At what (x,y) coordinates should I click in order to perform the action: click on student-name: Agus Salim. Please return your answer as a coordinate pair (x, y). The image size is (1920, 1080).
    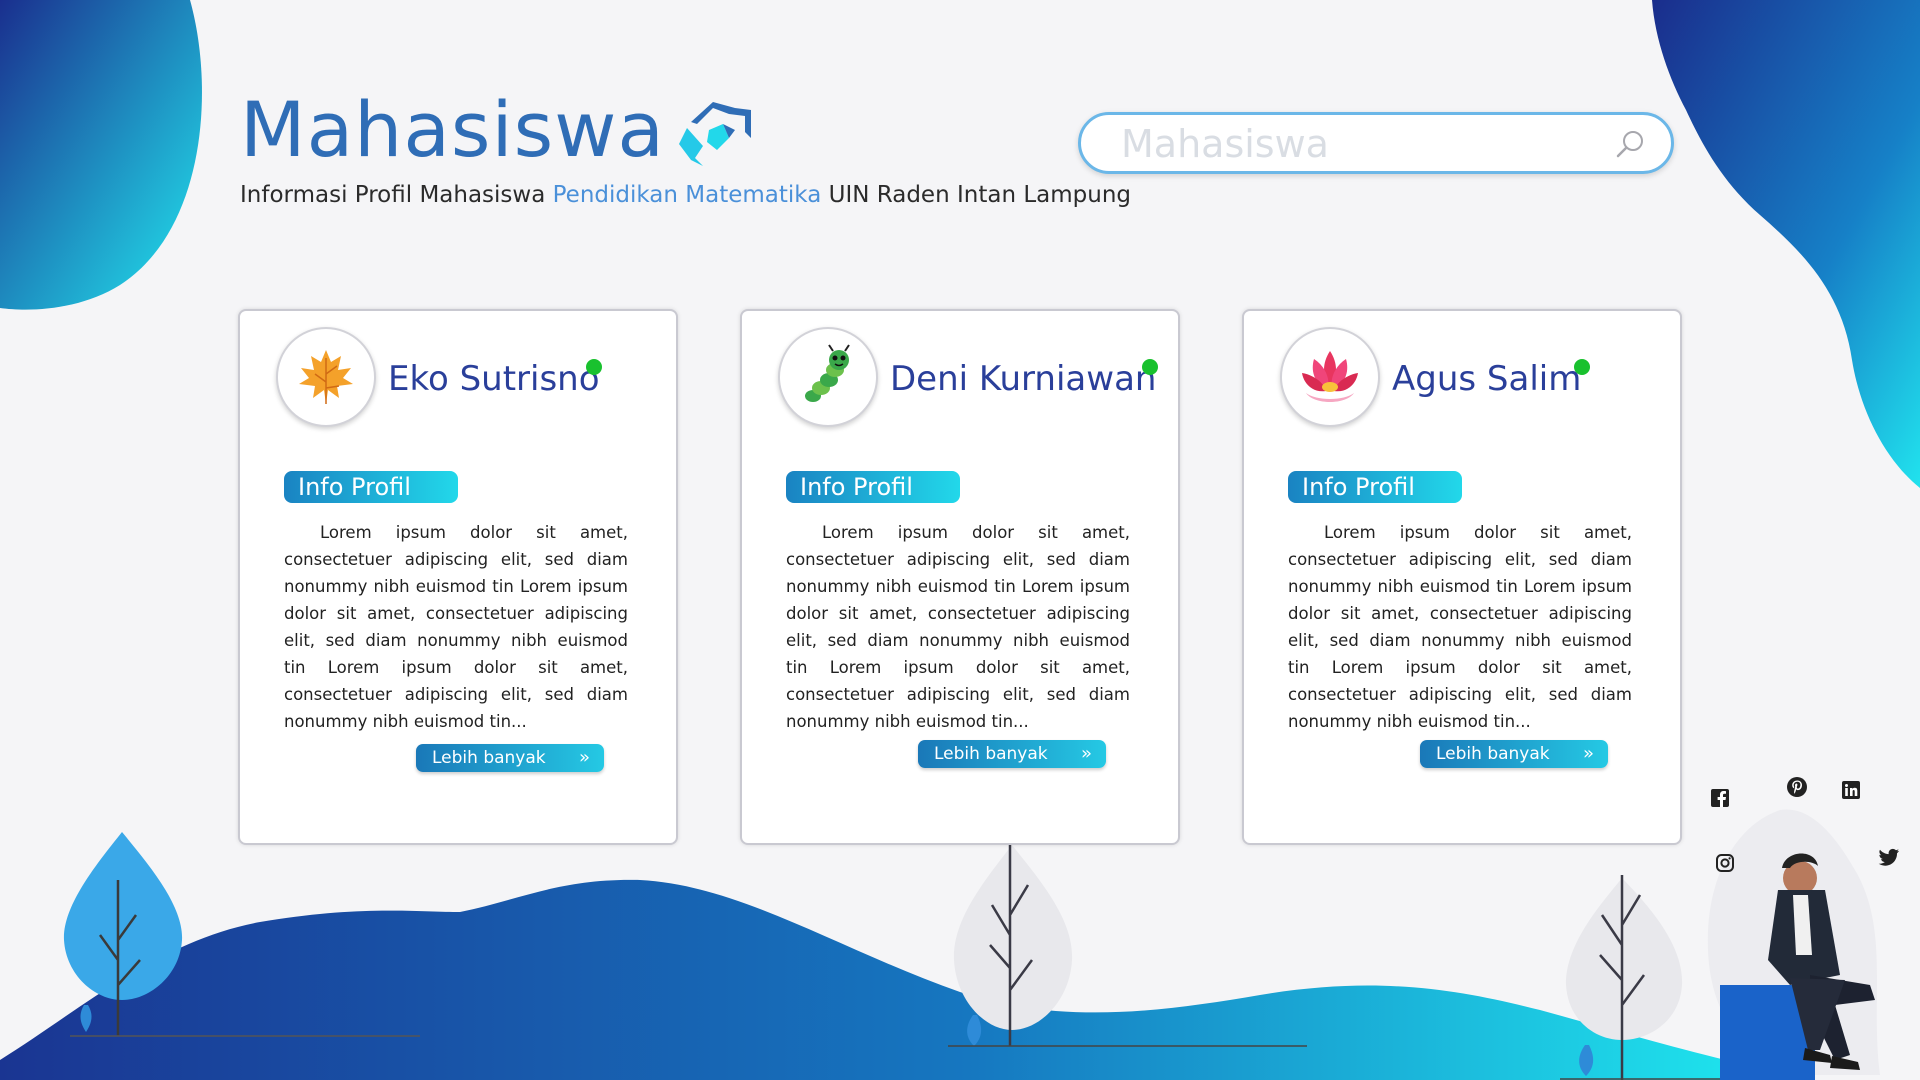
    Looking at the image, I should click on (1487, 379).